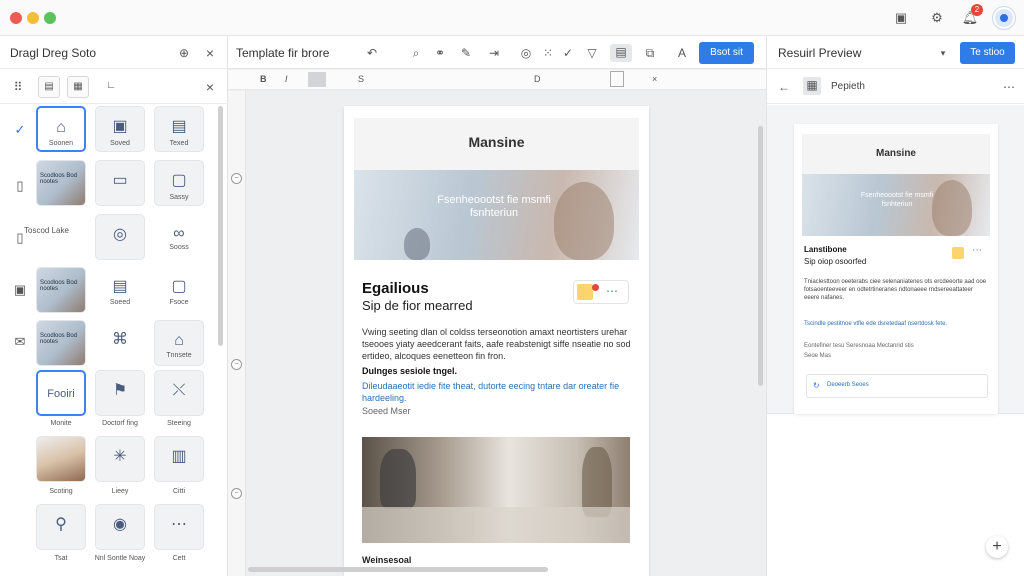  Describe the element at coordinates (179, 290) in the screenshot. I see `tile-fsoce: ▢` at that location.